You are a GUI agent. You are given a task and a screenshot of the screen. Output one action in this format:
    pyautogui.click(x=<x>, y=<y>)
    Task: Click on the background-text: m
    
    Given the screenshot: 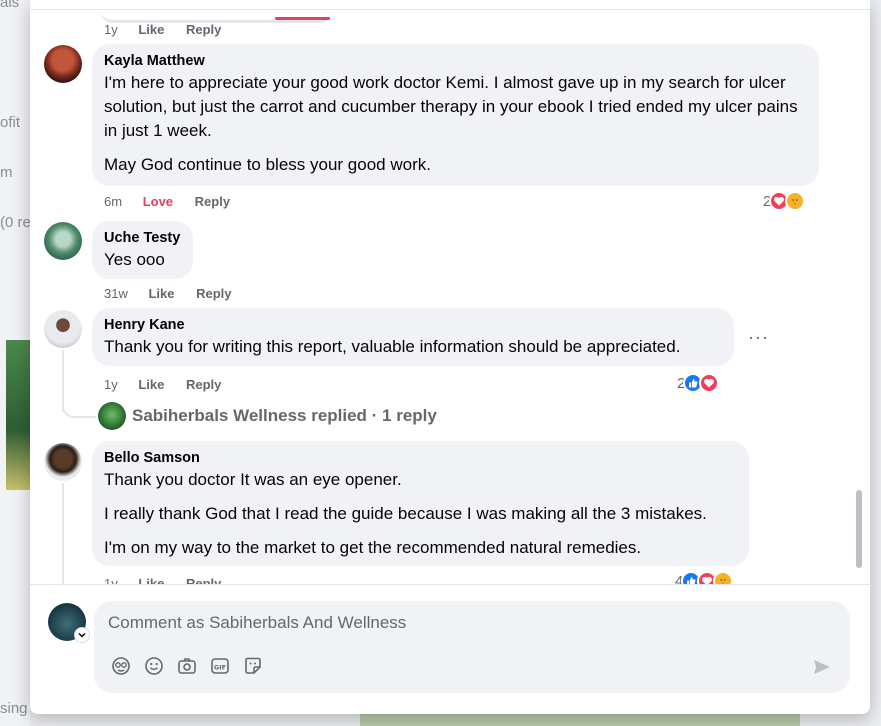 What is the action you would take?
    pyautogui.click(x=6, y=172)
    